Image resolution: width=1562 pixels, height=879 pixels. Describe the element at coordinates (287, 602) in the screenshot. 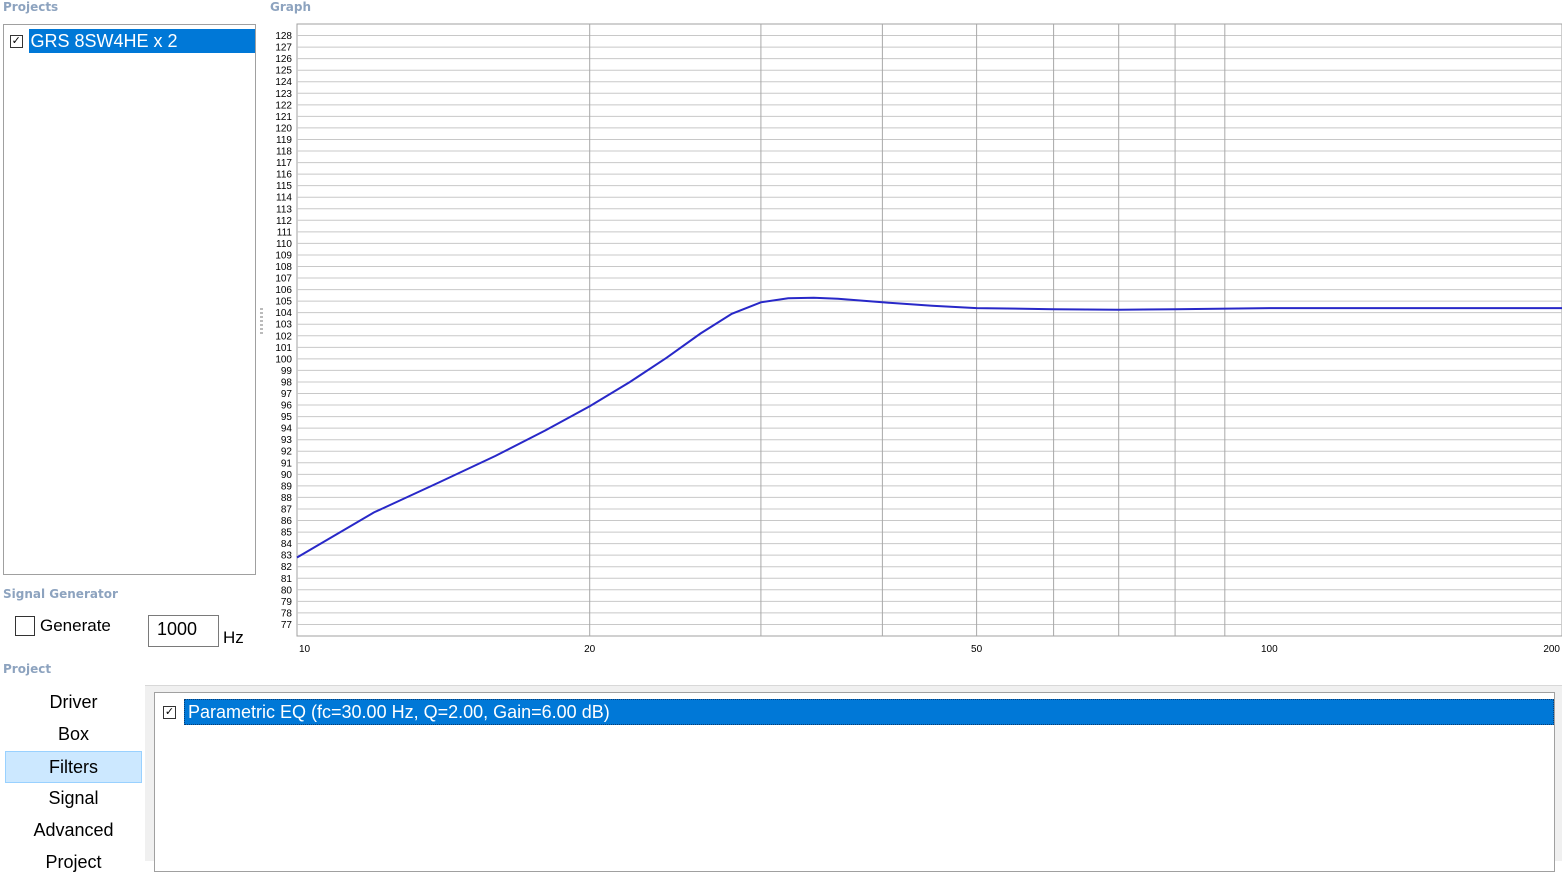

I see `y-tick-label: 79` at that location.